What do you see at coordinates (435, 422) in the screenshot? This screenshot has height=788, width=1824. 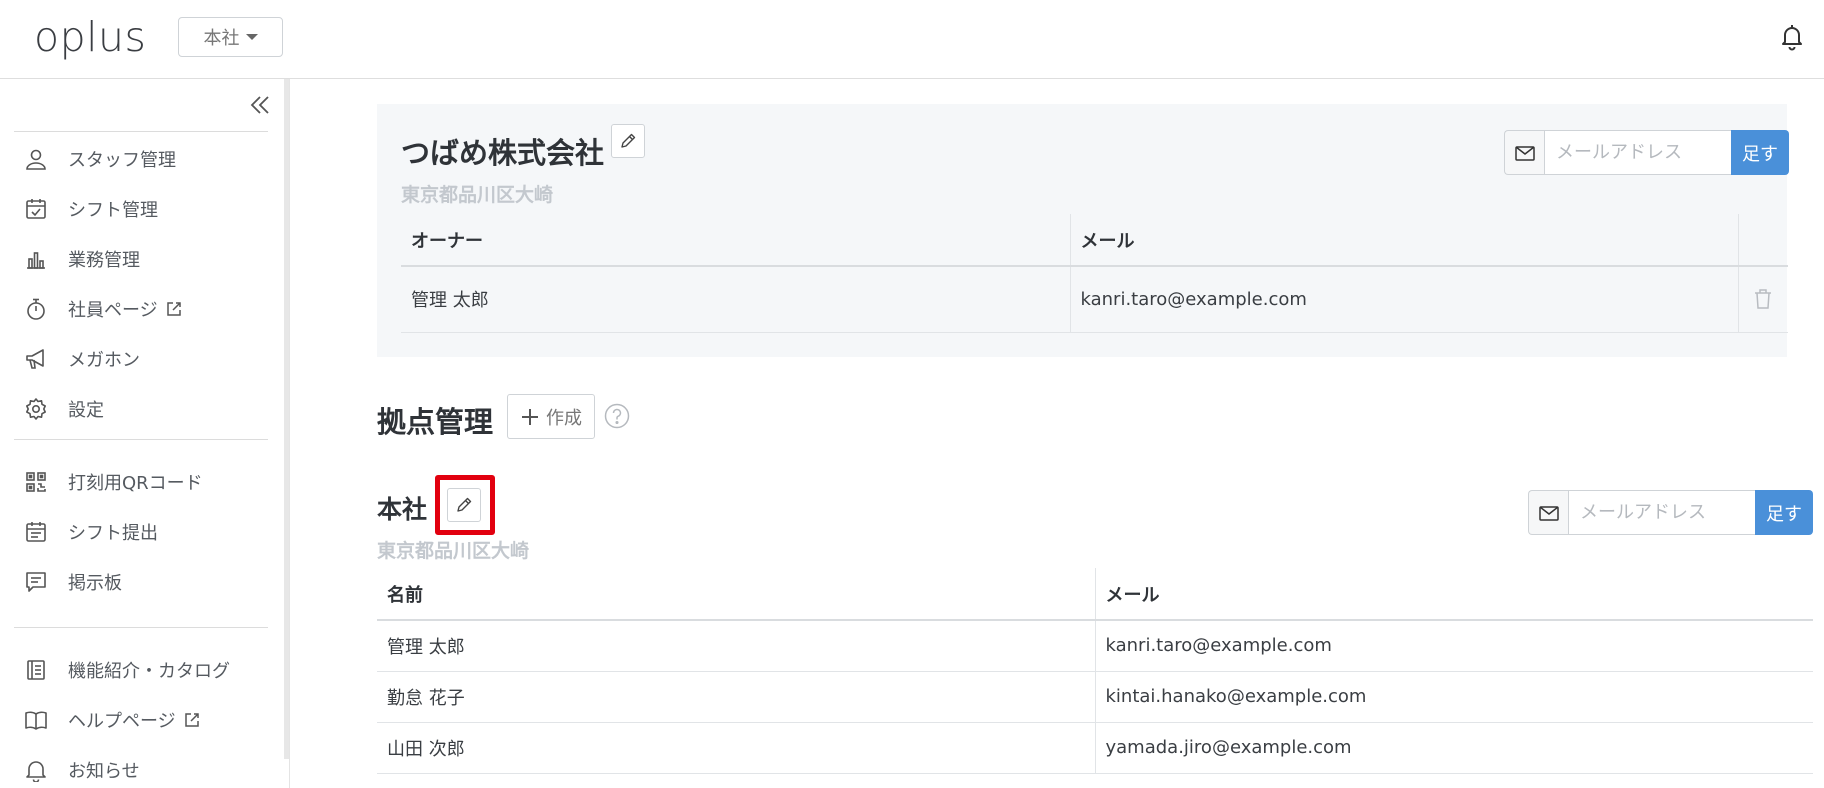 I see `locations-title: 拠点管理` at bounding box center [435, 422].